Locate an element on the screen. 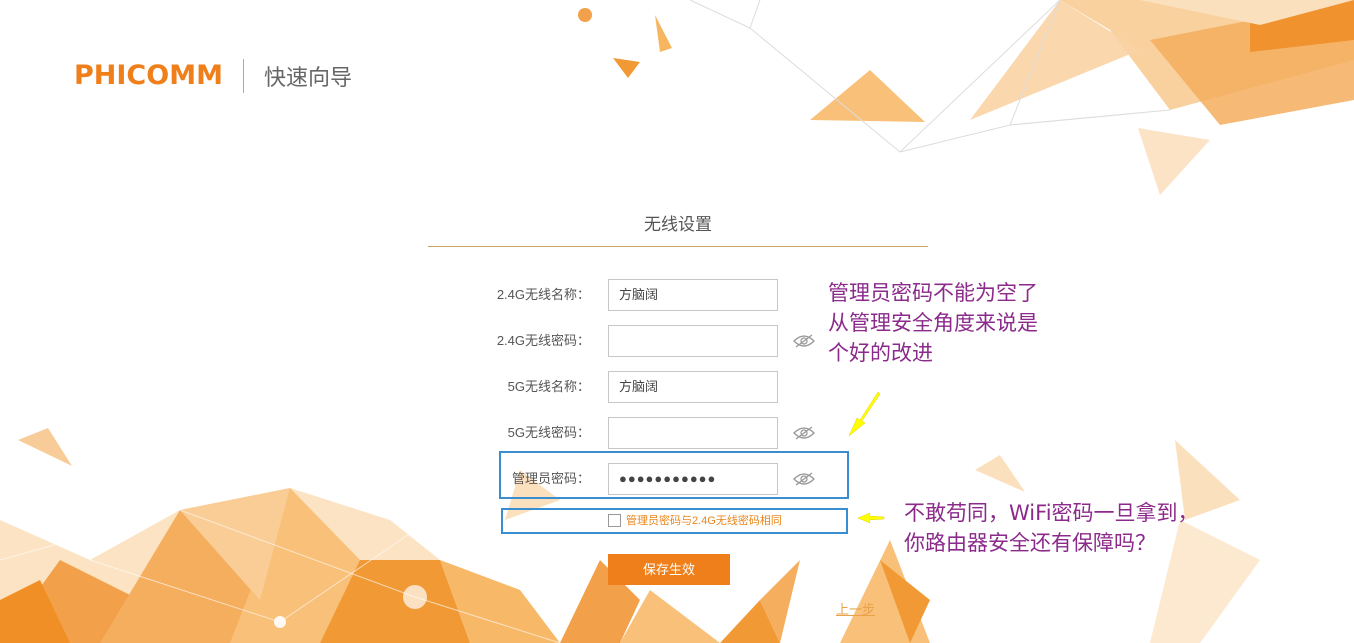  header: PHICOMM 快速向导 is located at coordinates (213, 76).